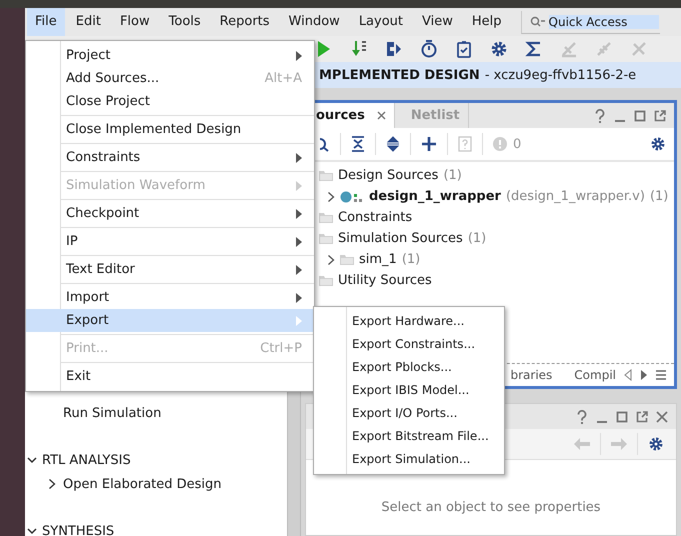  Describe the element at coordinates (385, 280) in the screenshot. I see `tree-item: Utility Sources` at that location.